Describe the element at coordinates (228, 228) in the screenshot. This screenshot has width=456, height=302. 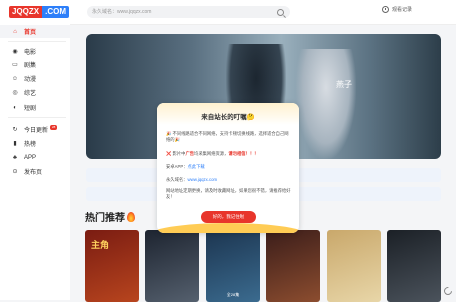
I see `modal-decoration` at that location.